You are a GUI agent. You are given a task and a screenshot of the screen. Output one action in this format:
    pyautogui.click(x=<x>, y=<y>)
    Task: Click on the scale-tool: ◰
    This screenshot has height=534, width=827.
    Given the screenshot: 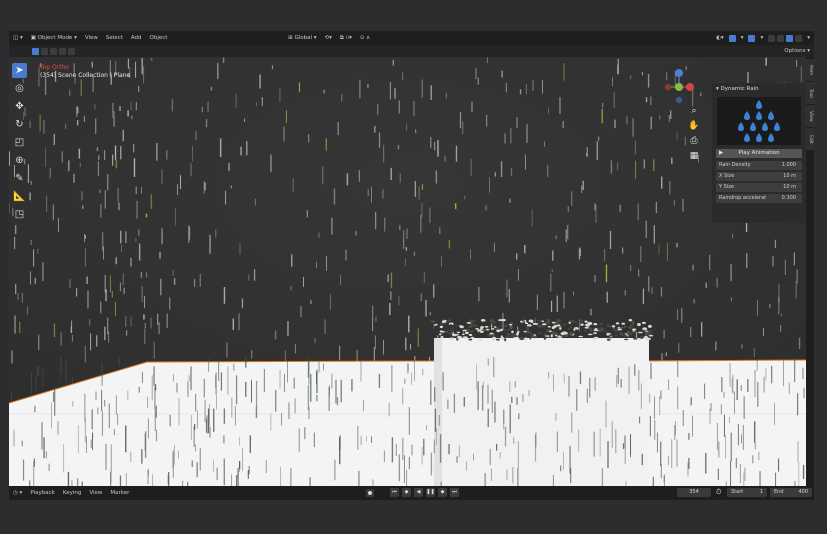 What is the action you would take?
    pyautogui.click(x=19, y=142)
    